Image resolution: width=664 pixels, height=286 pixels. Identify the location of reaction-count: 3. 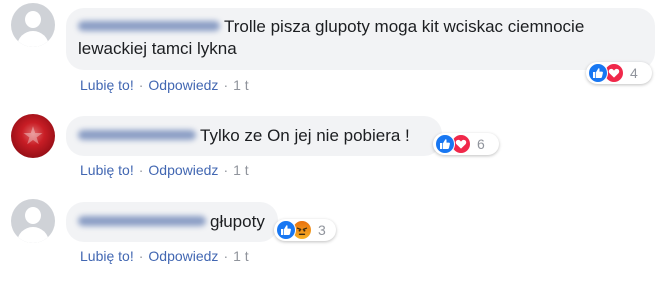
(322, 230).